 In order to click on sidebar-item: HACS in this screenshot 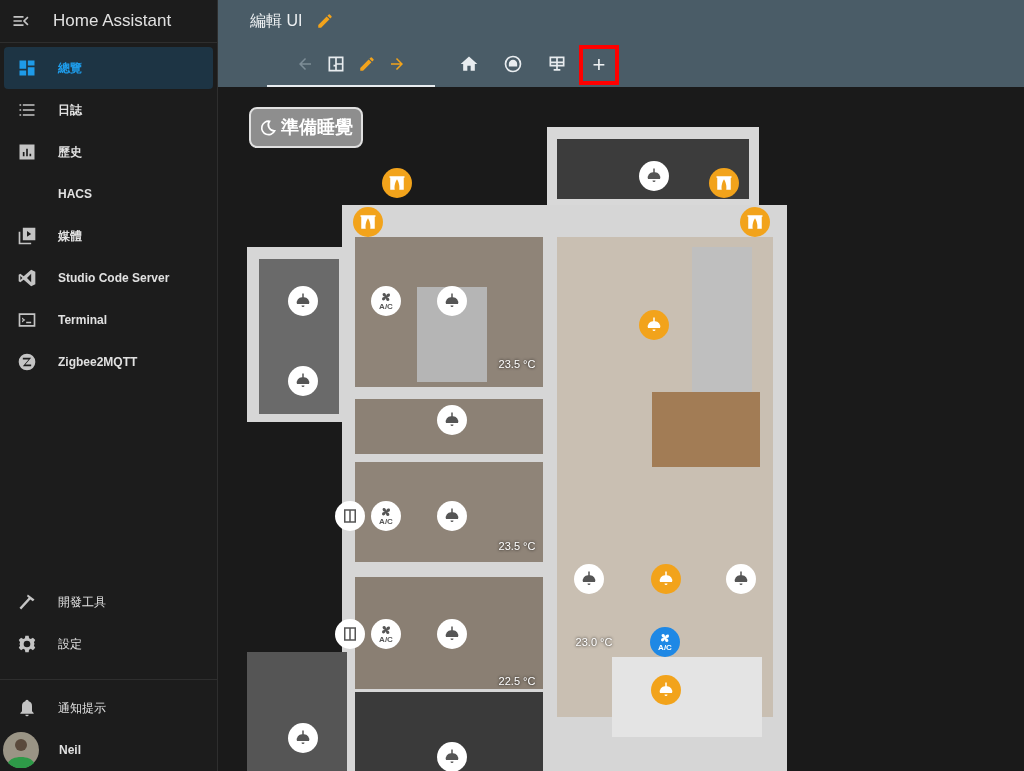, I will do `click(108, 194)`.